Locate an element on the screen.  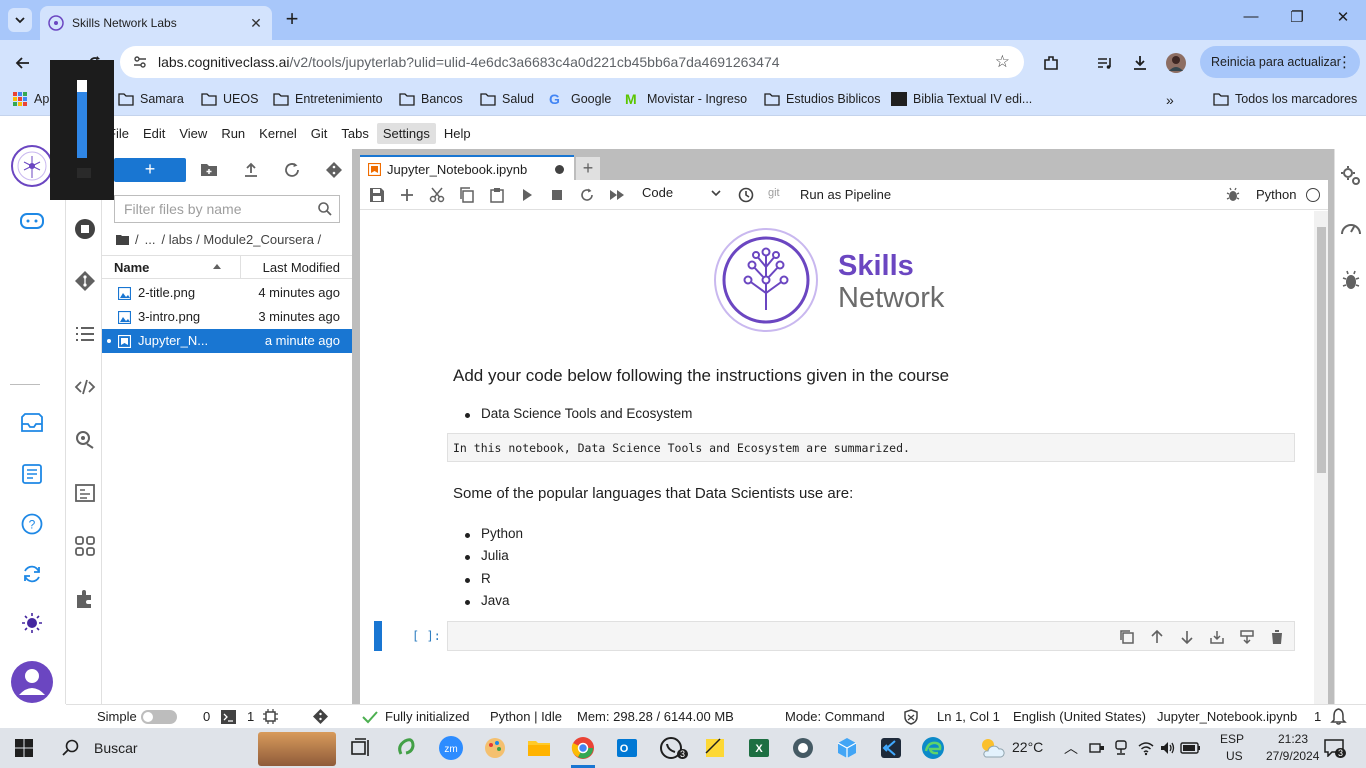
help-icon: ? is located at coordinates (32, 524).